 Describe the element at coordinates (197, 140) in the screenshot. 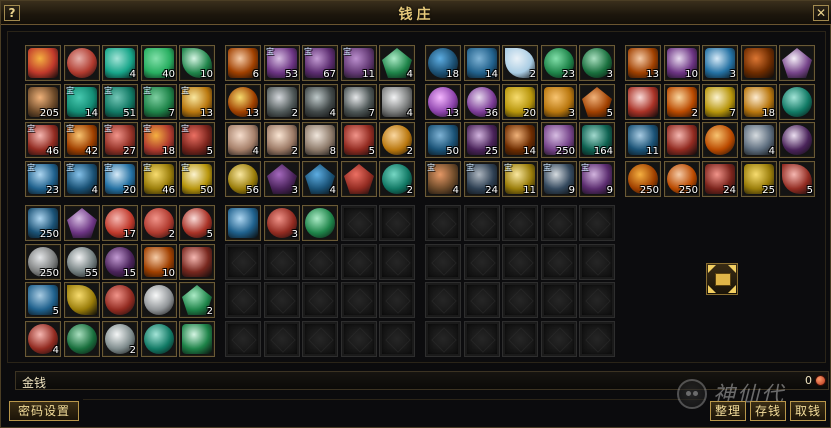

I see `item-slot: 宝5` at that location.